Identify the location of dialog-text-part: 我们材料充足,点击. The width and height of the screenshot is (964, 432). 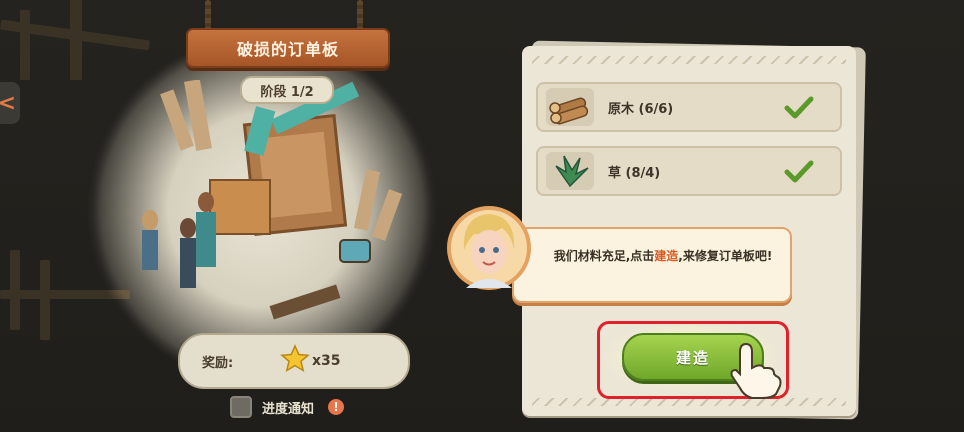
(604, 256).